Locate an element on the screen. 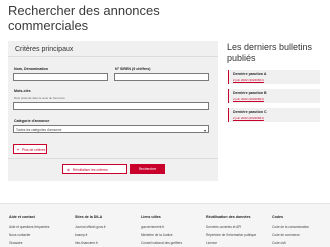  siren-label: N° SIREN (9 chiffres) is located at coordinates (133, 69).